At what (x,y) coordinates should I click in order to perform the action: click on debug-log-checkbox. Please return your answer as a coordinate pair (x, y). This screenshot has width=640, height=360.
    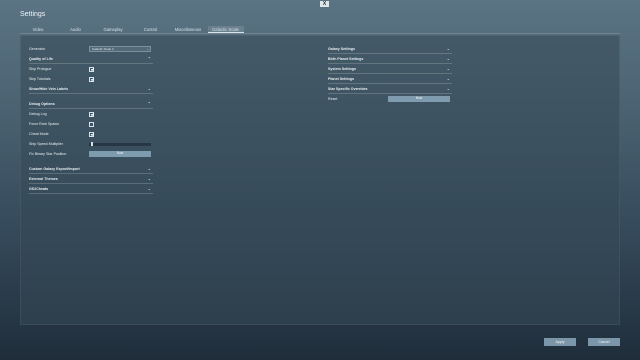
    Looking at the image, I should click on (91, 114).